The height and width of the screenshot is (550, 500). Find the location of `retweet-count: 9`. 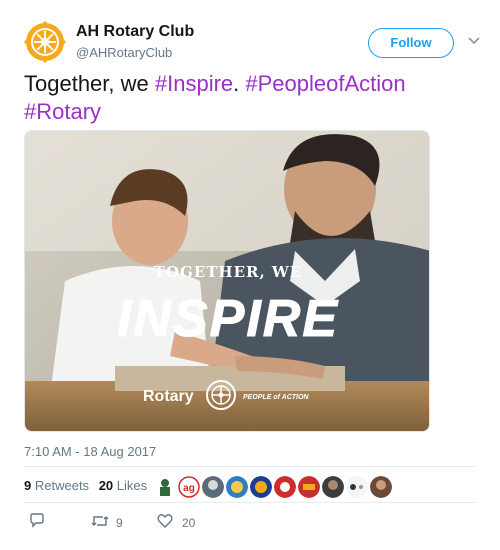

retweet-count: 9 is located at coordinates (119, 523).